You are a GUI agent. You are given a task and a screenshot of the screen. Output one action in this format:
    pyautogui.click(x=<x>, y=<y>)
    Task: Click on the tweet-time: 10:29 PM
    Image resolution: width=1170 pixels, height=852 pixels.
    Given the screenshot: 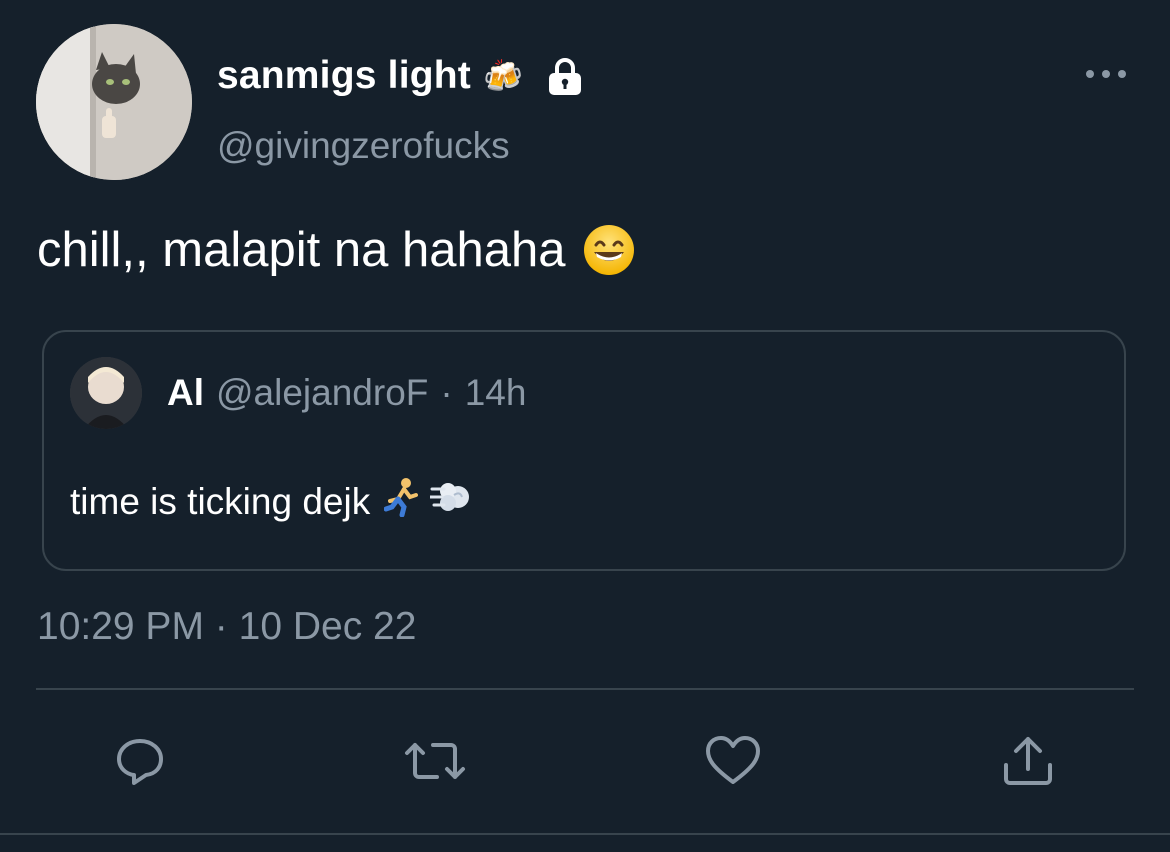 What is the action you would take?
    pyautogui.click(x=120, y=626)
    